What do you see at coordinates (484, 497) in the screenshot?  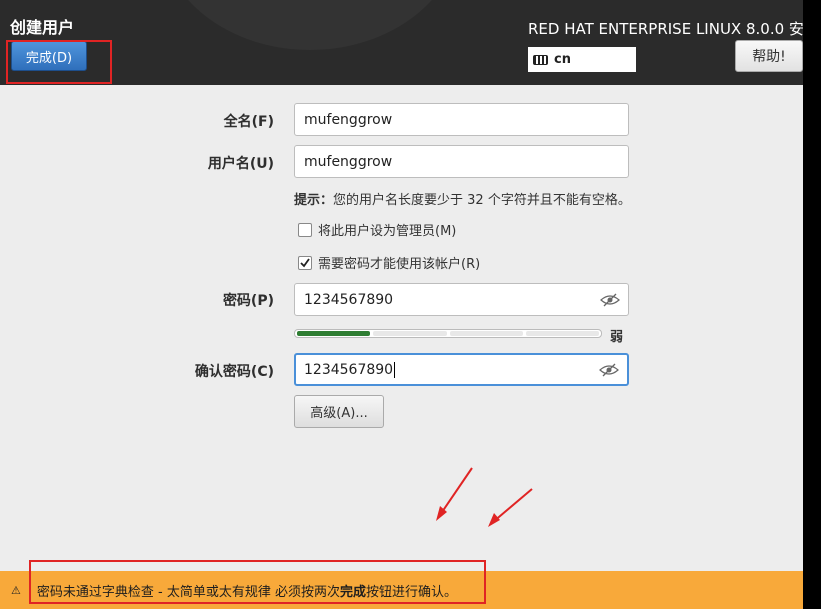 I see `annotation-arrows` at bounding box center [484, 497].